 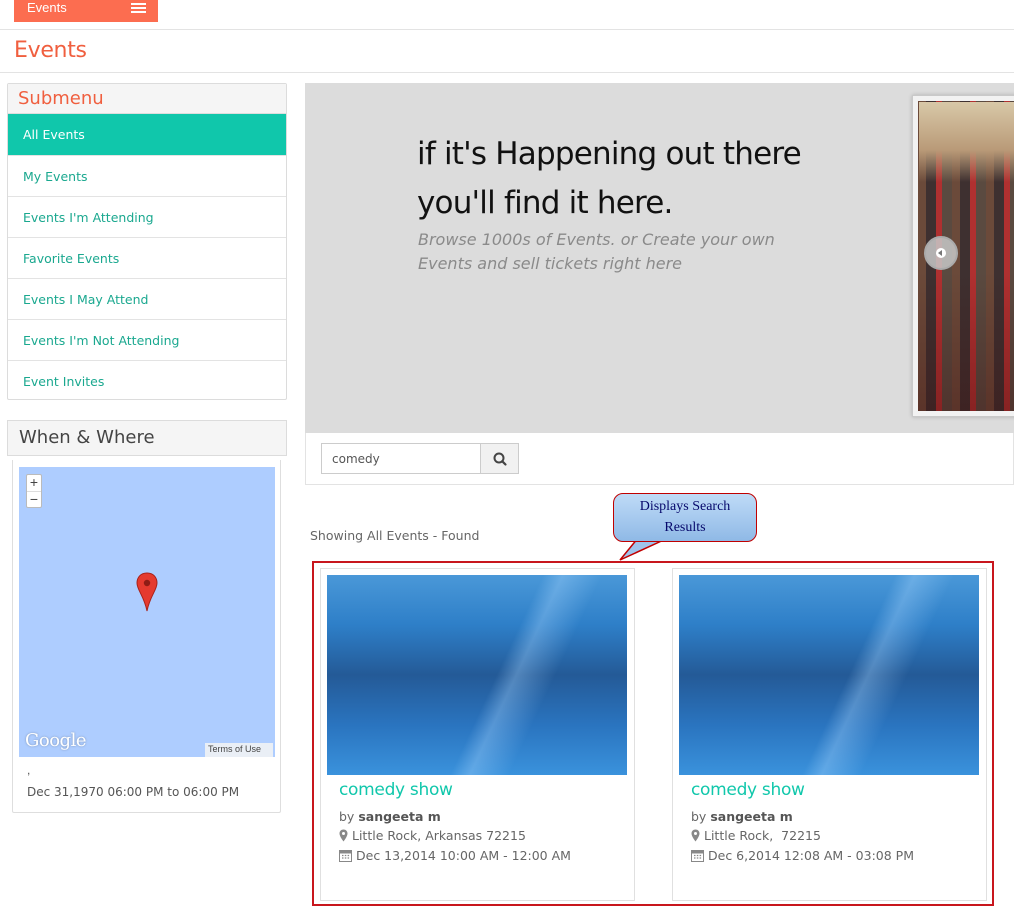 What do you see at coordinates (147, 257) in the screenshot?
I see `submenu-item-favorite: Favorite Events` at bounding box center [147, 257].